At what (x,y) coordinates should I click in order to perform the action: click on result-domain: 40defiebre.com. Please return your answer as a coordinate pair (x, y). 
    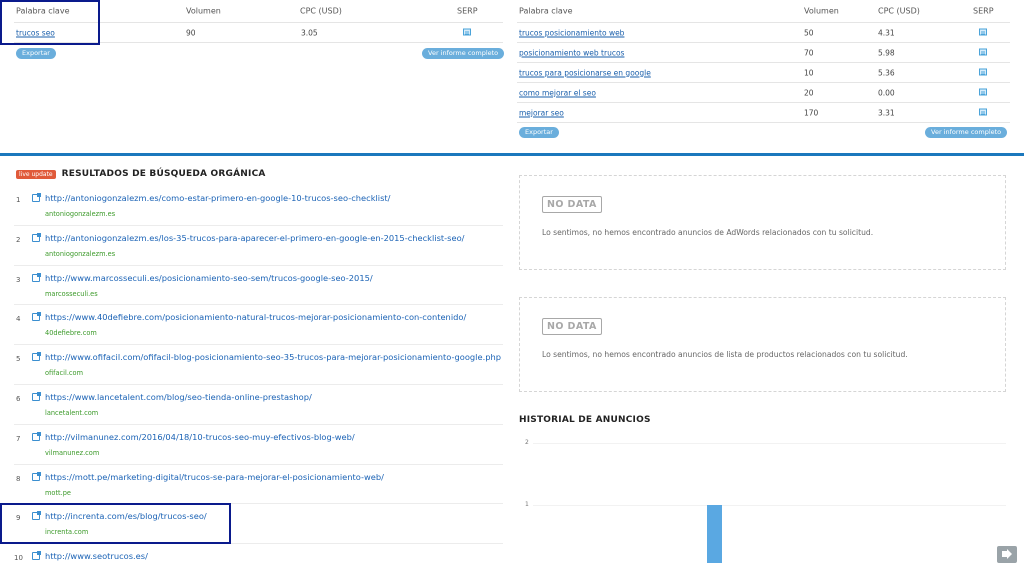
    Looking at the image, I should click on (71, 333).